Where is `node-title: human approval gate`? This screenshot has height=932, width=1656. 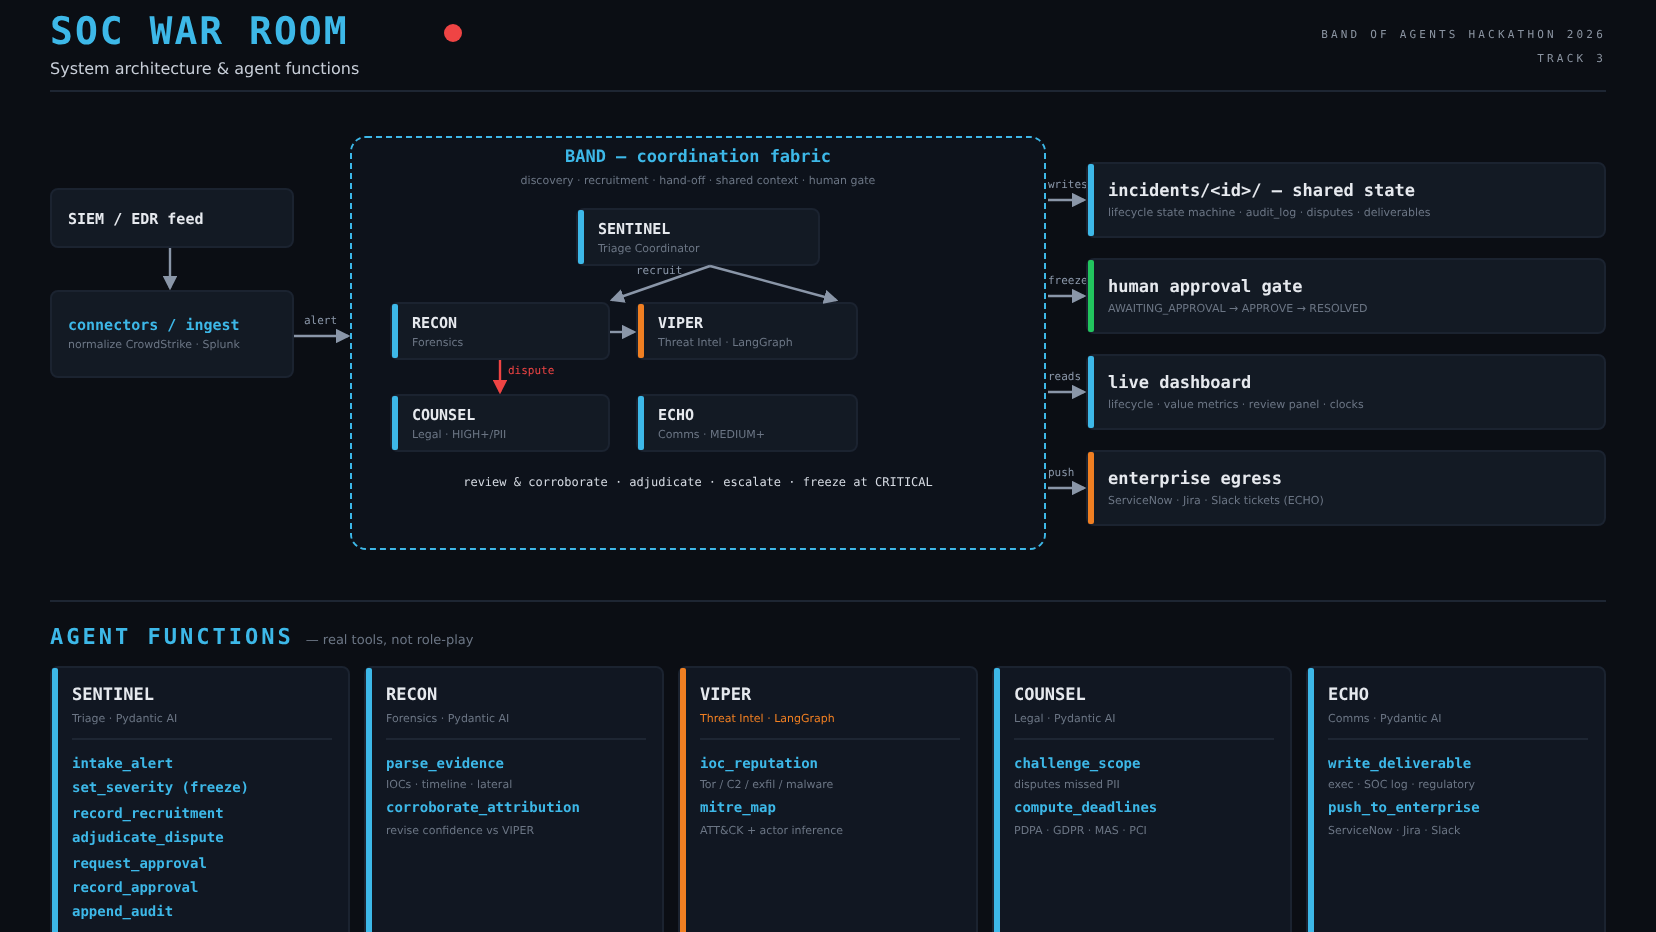
node-title: human approval gate is located at coordinates (1206, 287).